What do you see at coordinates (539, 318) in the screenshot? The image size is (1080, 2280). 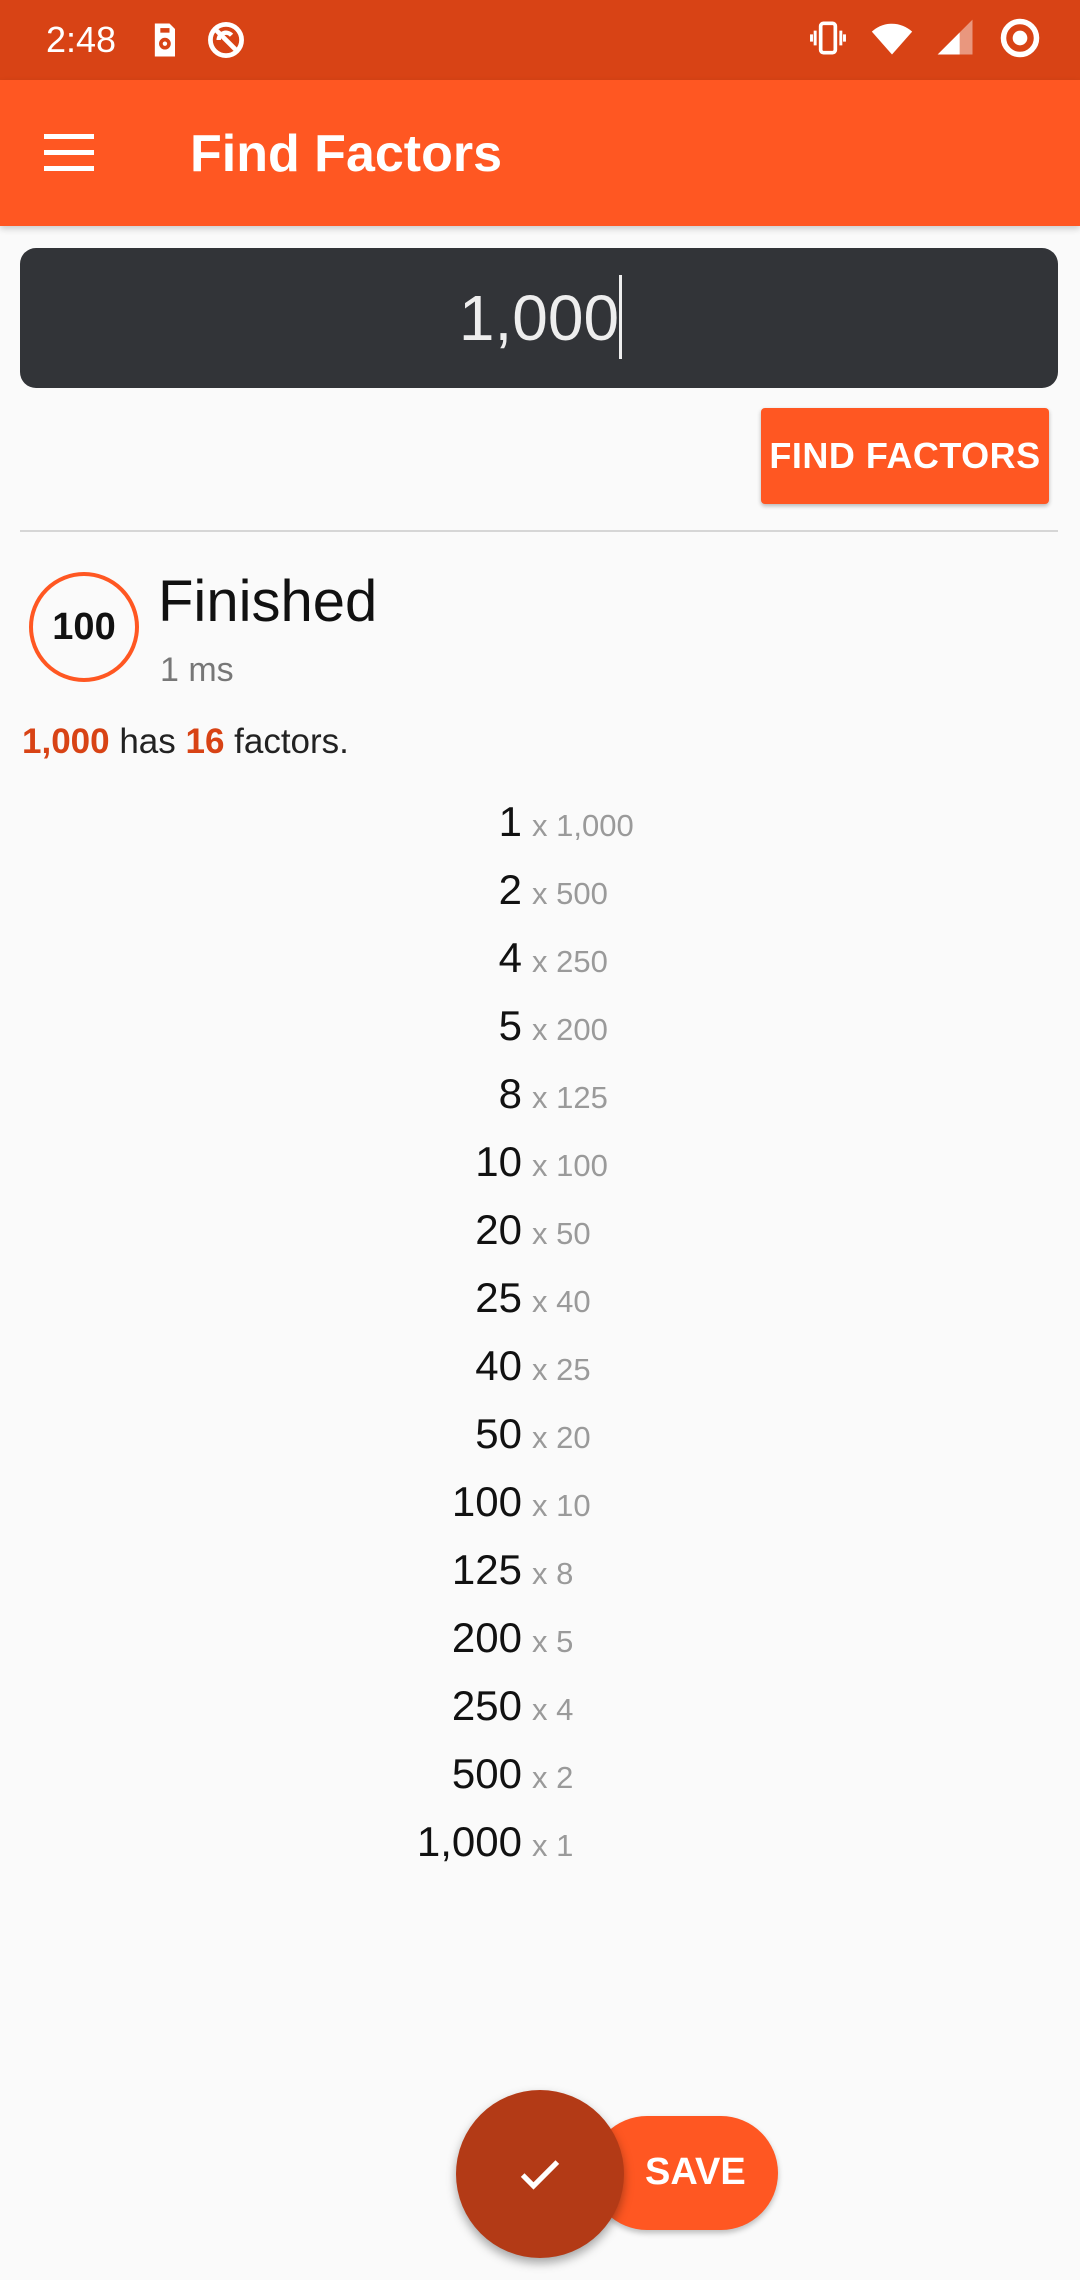 I see `number-input` at bounding box center [539, 318].